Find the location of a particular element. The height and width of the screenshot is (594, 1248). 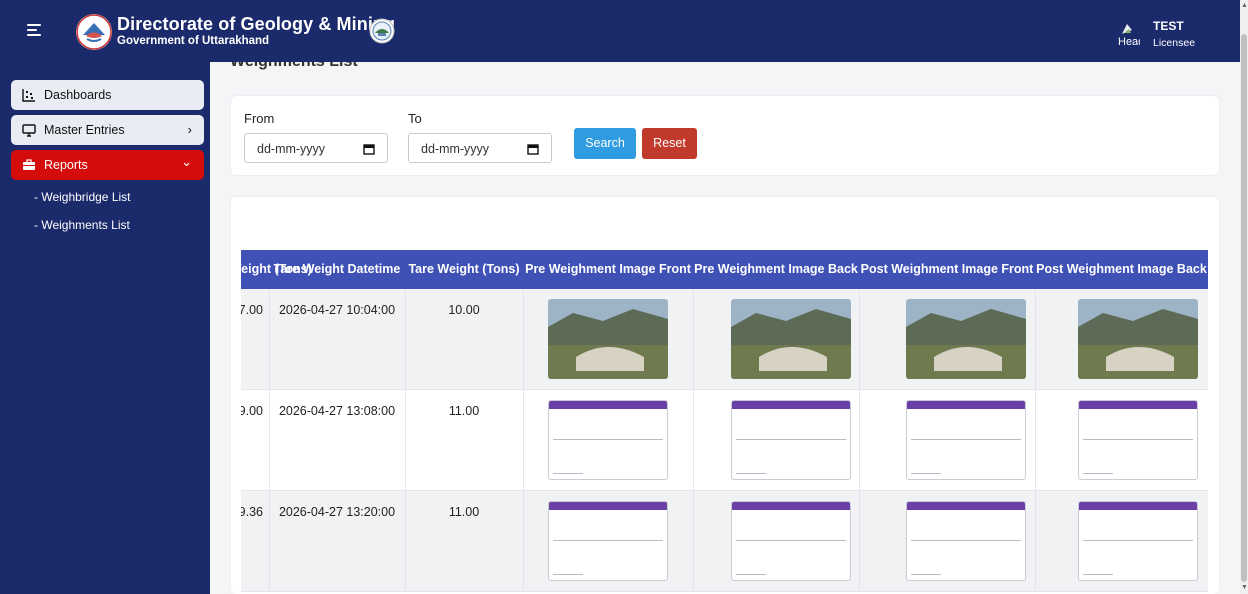

table-row: 29.36 2026-04-27 13:20:00 11.00 is located at coordinates (724, 541).